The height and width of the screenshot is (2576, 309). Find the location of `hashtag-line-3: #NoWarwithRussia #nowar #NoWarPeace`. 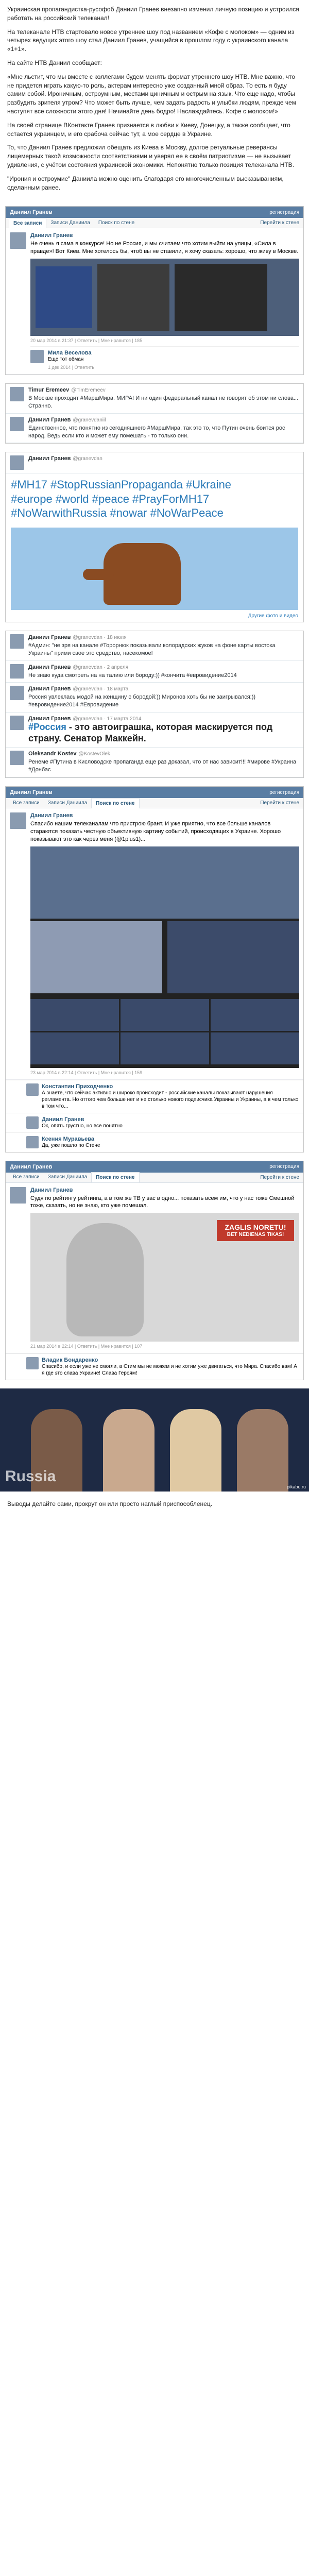

hashtag-line-3: #NoWarwithRussia #nowar #NoWarPeace is located at coordinates (154, 513).